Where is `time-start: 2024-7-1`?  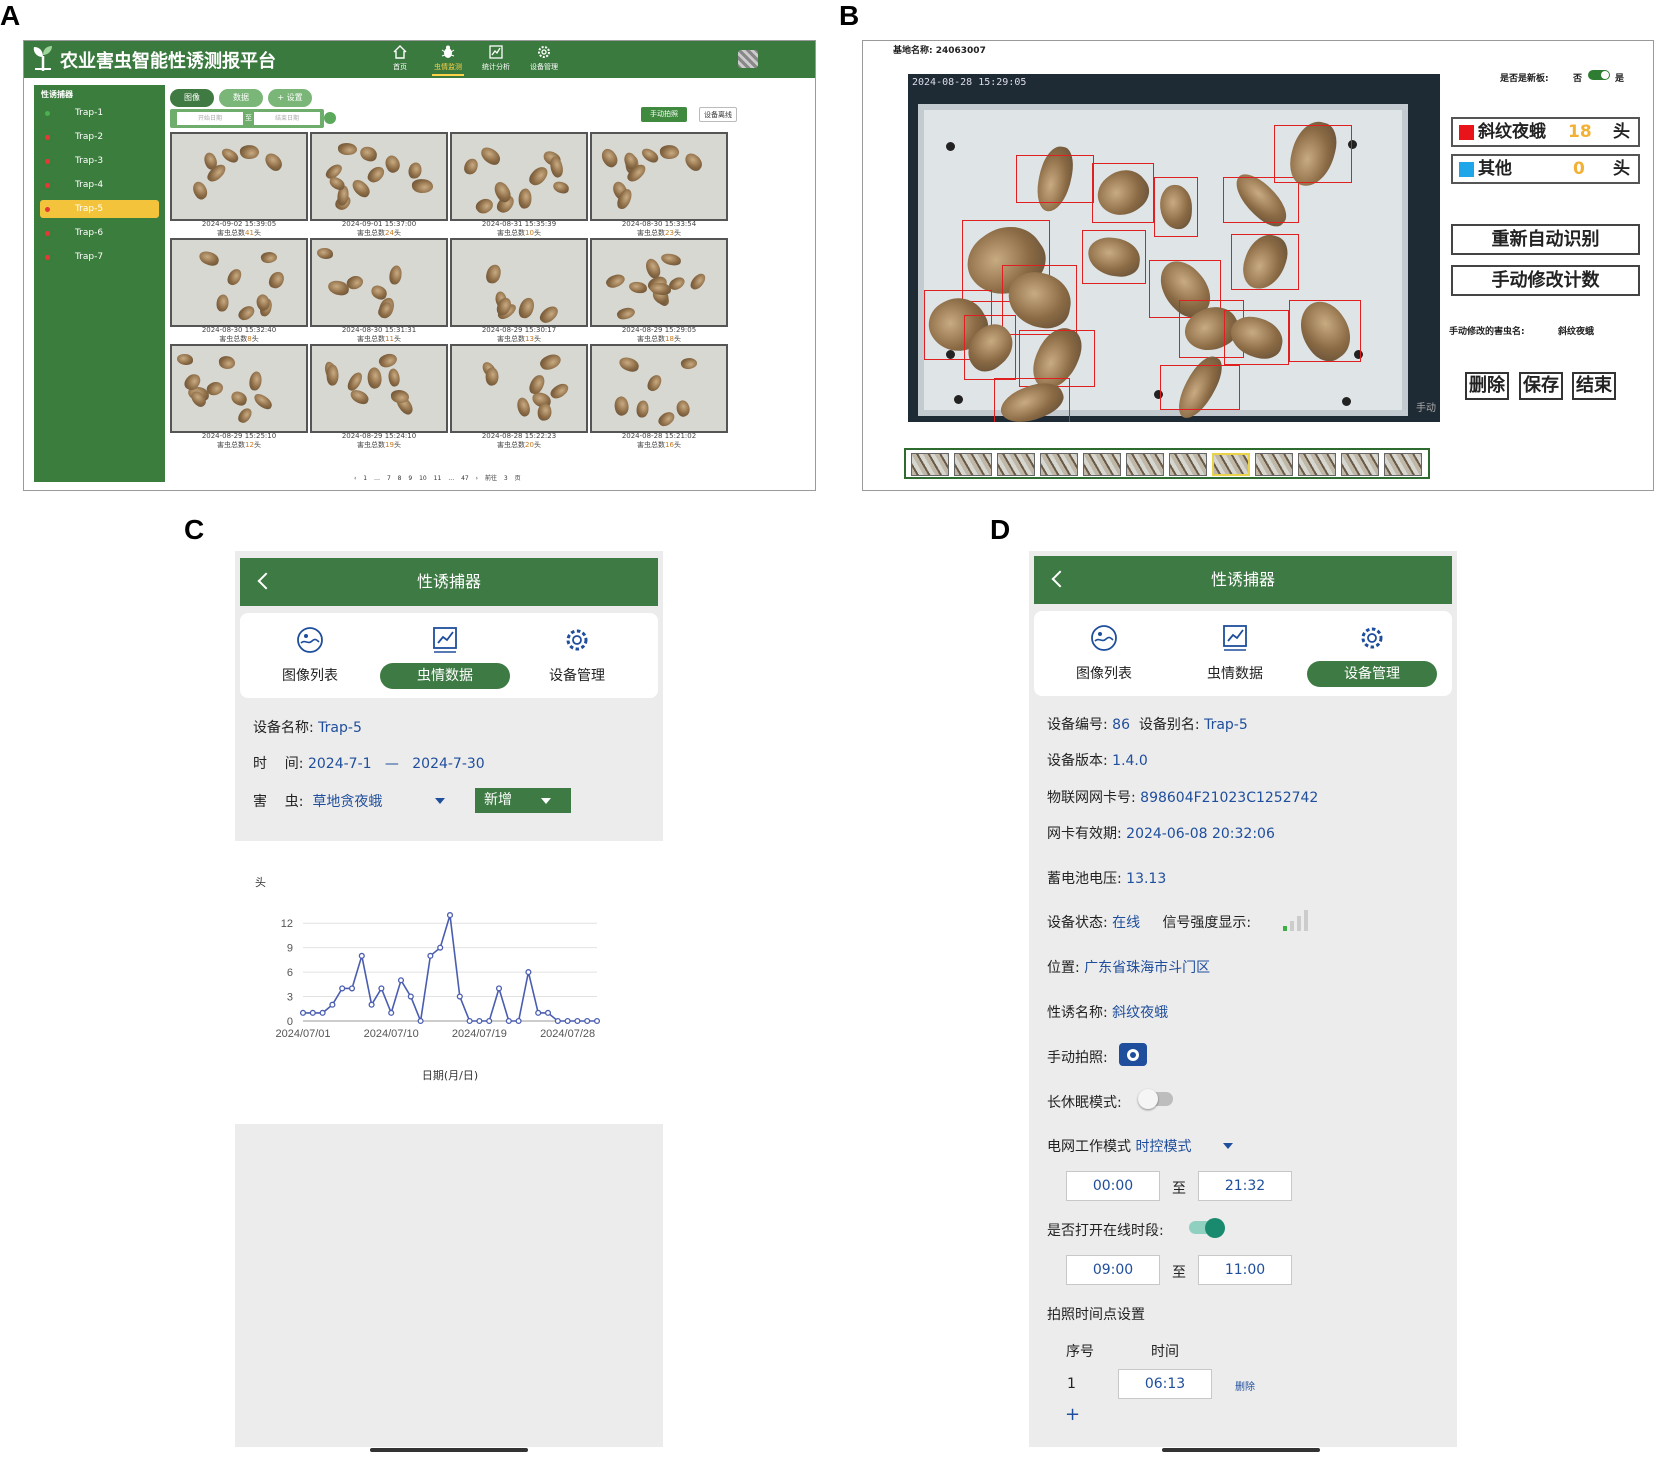
time-start: 2024-7-1 is located at coordinates (340, 764).